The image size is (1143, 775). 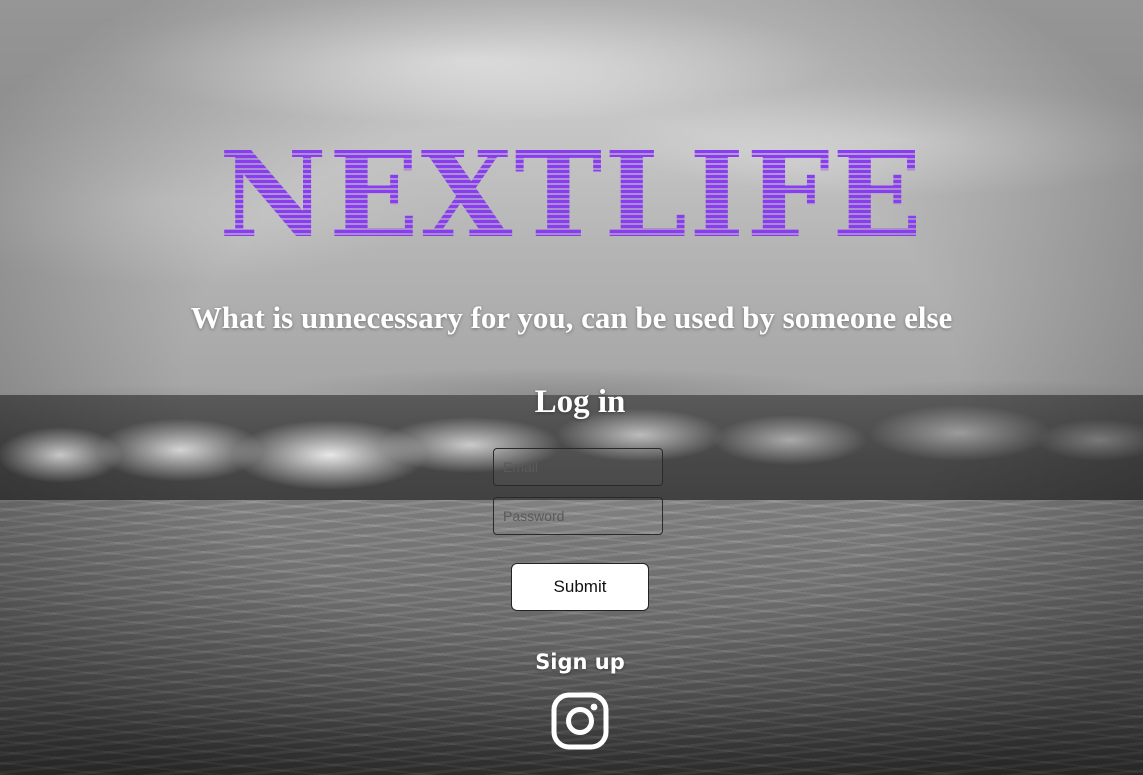 I want to click on instagram-icon, so click(x=580, y=721).